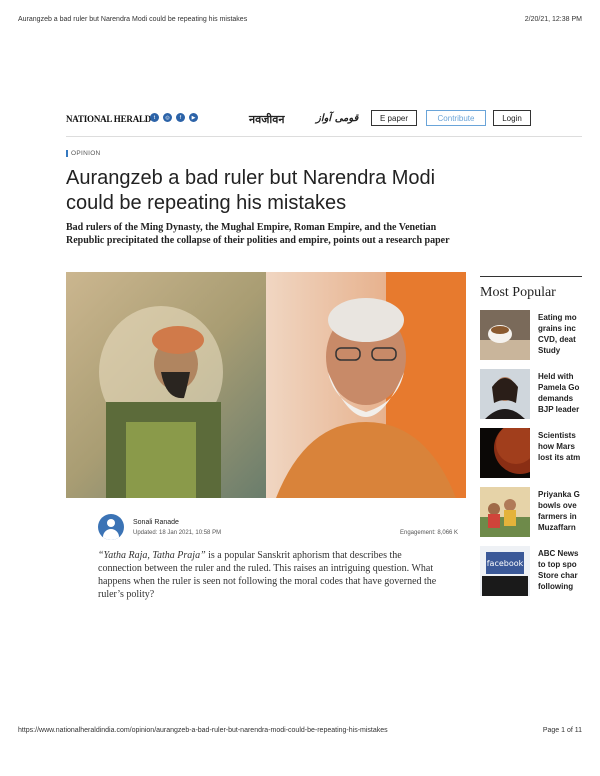 The image size is (600, 776). I want to click on aurangzeb-painting-image, so click(166, 385).